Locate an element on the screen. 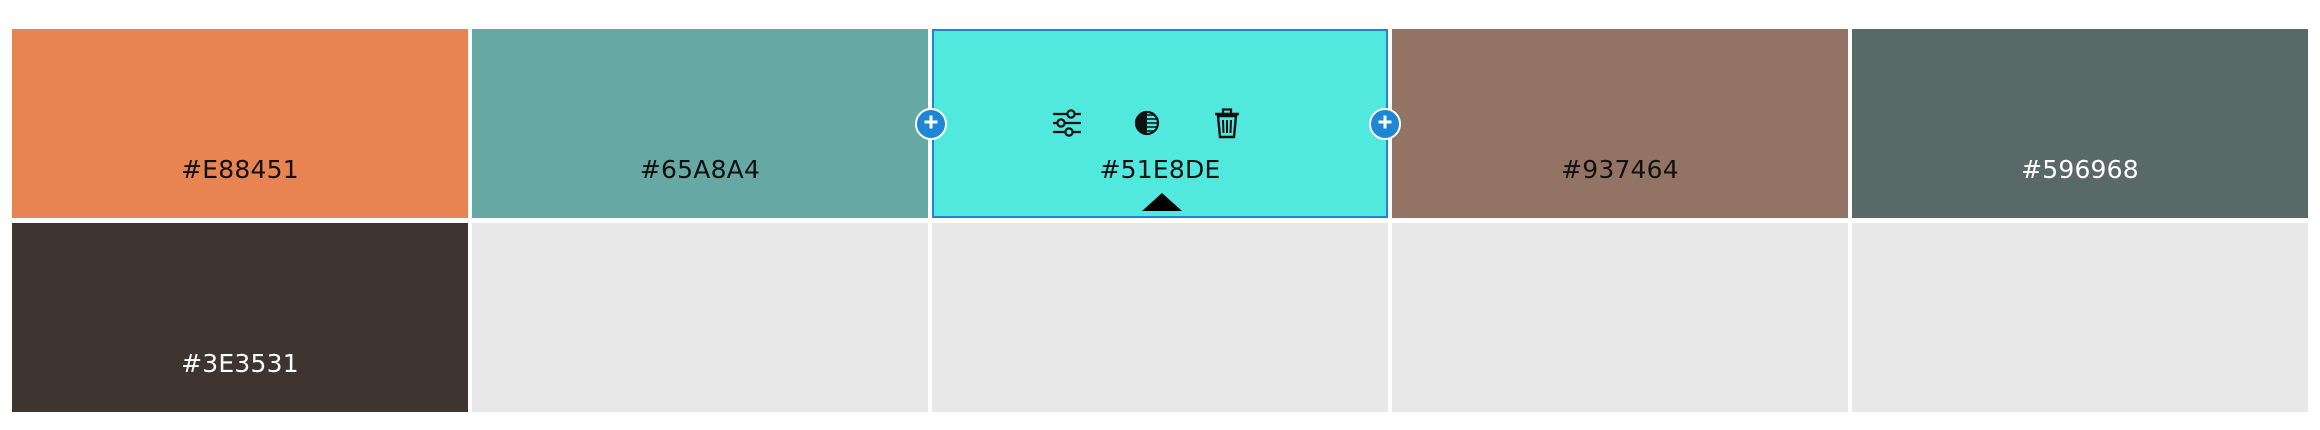  selected-color-swatch: #51E8DE is located at coordinates (1160, 123).